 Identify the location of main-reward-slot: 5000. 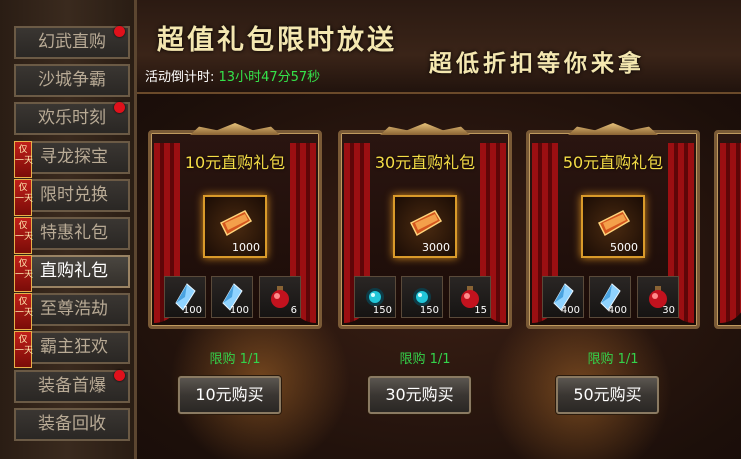
(613, 226).